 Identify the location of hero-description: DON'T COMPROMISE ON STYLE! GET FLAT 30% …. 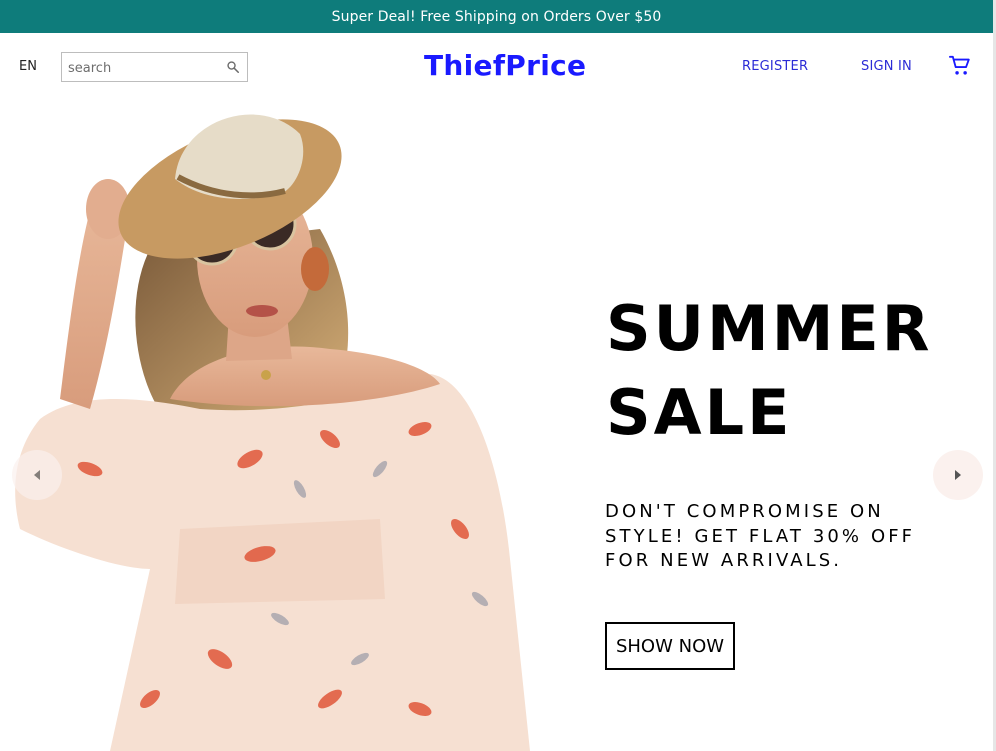
(760, 536).